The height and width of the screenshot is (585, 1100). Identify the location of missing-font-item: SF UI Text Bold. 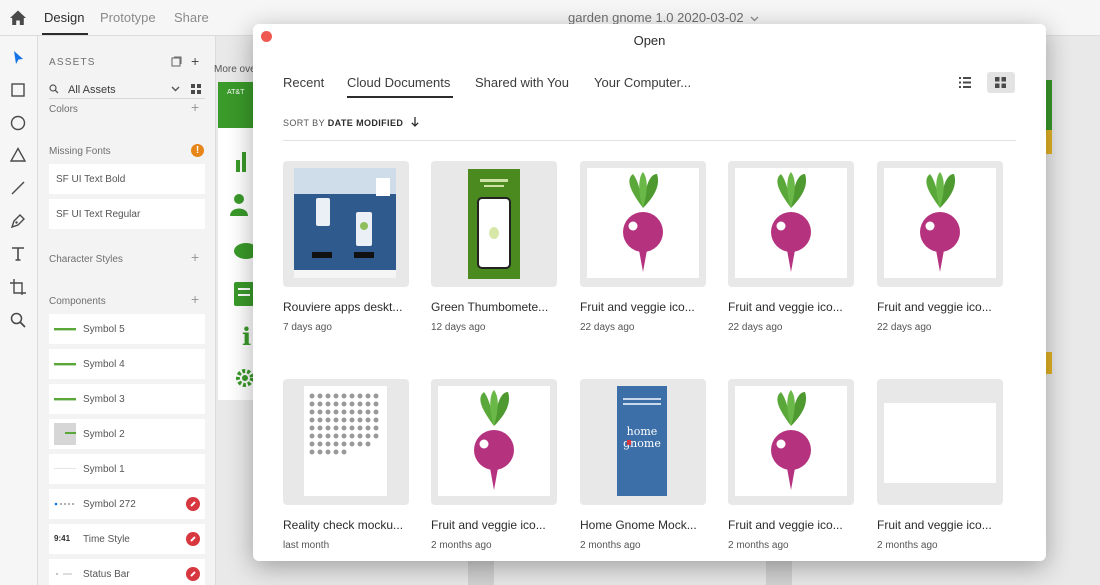
(127, 179).